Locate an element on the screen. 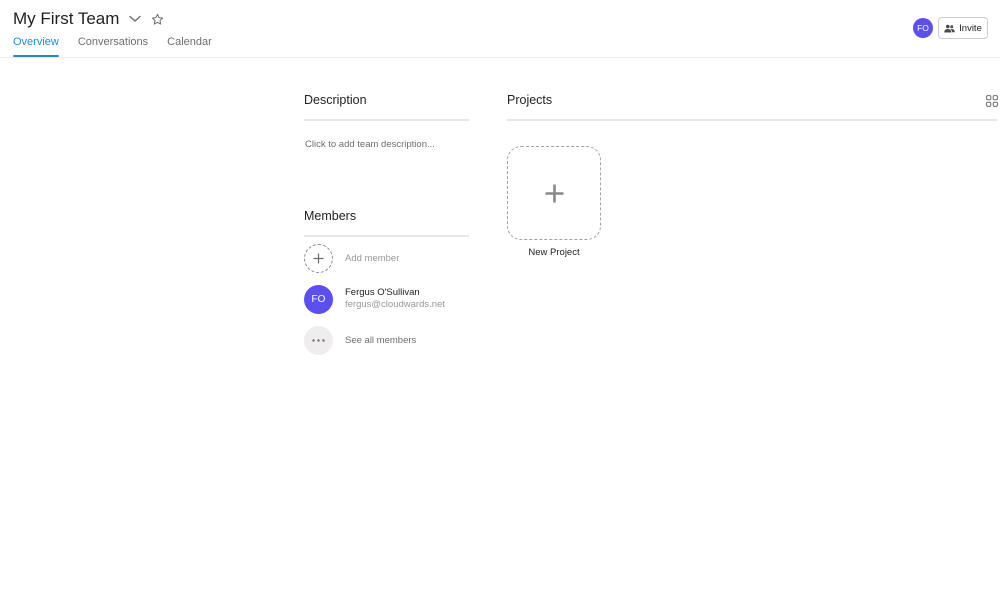 This screenshot has height=600, width=1000. new-project-label: New Project is located at coordinates (554, 252).